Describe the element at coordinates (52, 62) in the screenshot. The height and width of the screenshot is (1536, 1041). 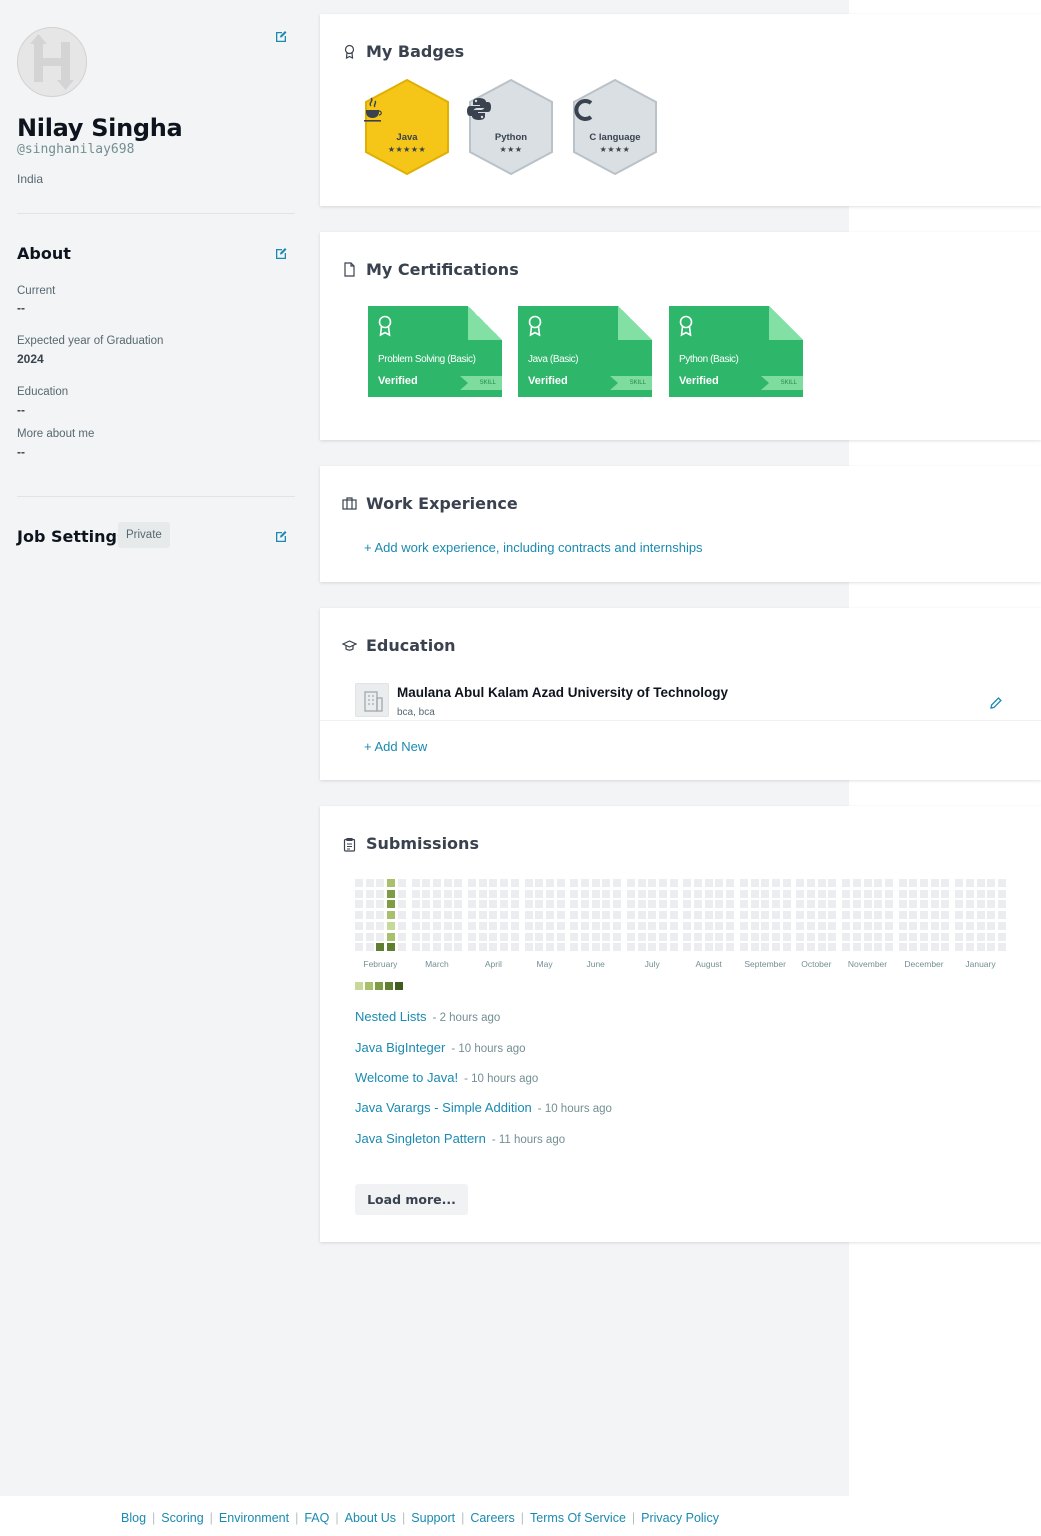
I see `avatar` at that location.